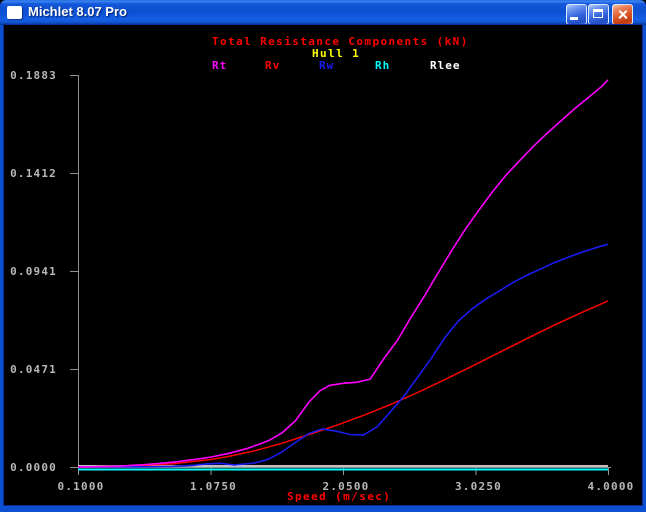 The height and width of the screenshot is (512, 646). I want to click on x-tick-label: 0.1000, so click(81, 486).